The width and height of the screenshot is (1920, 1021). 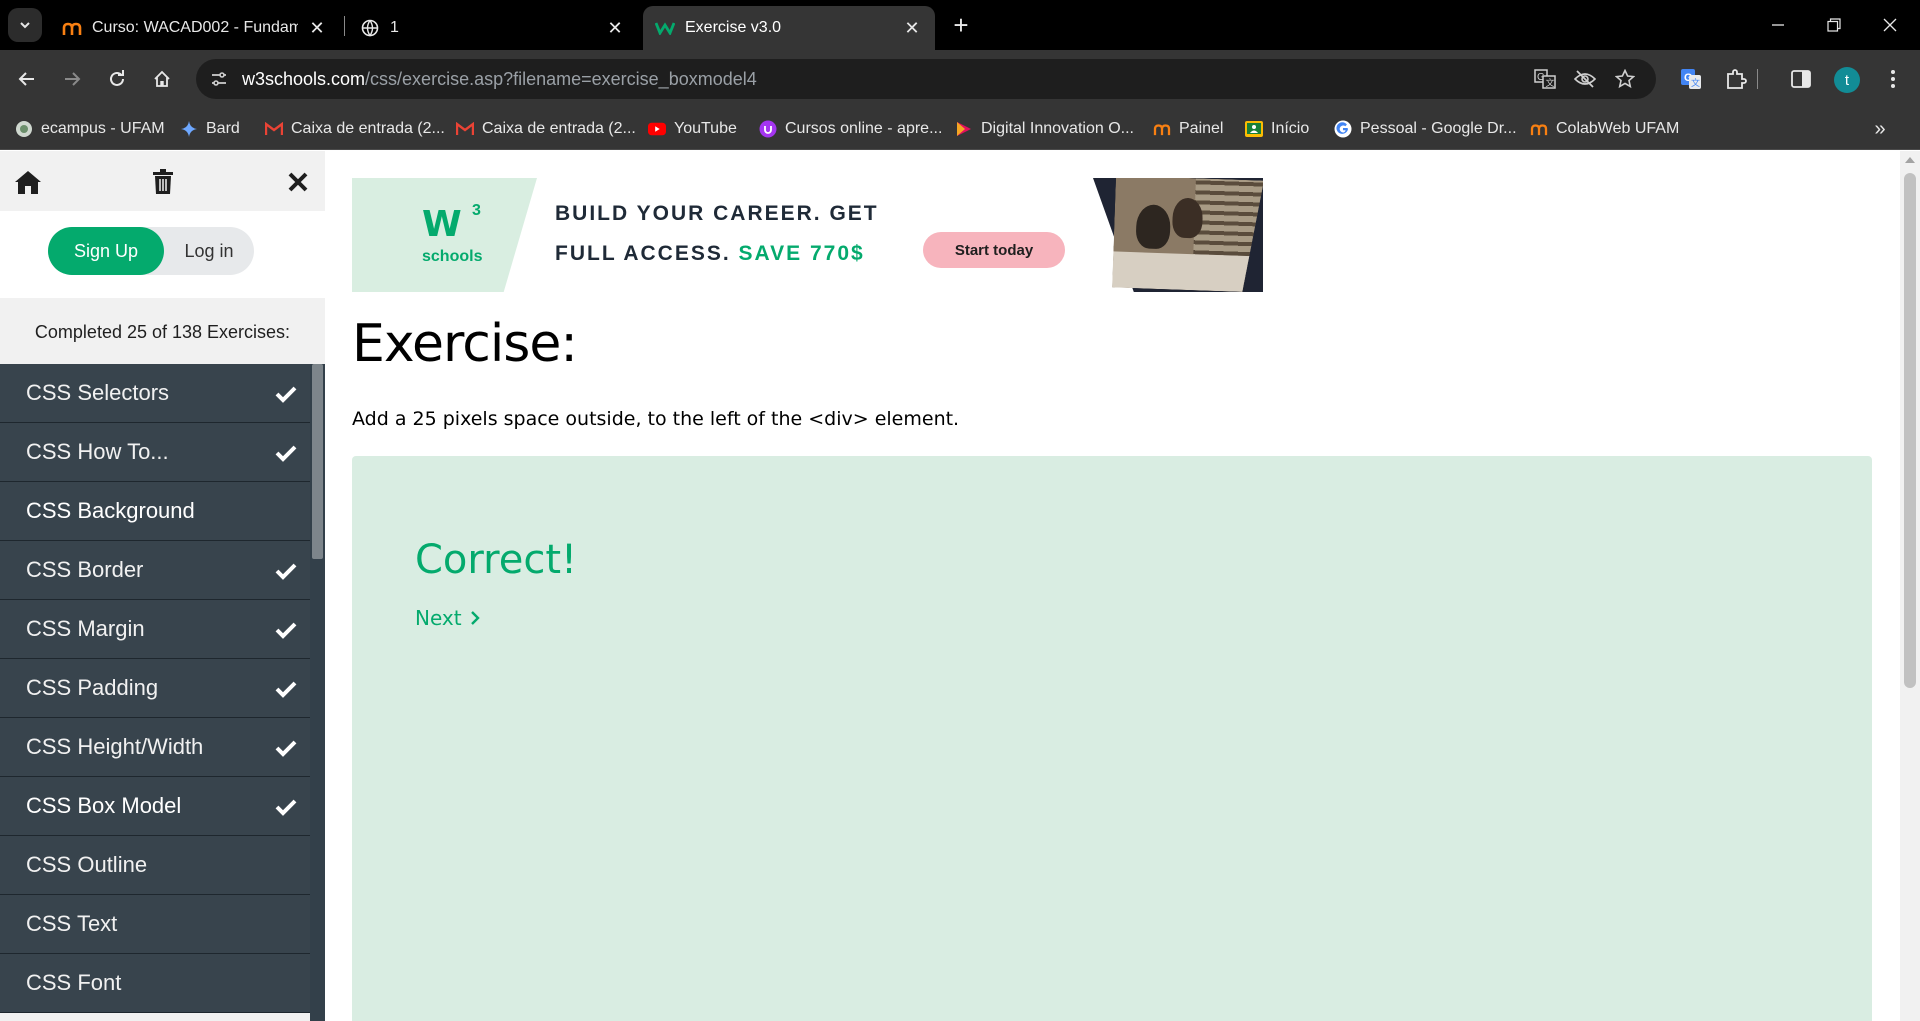 I want to click on sidebar-item-css-height-width: CSS Height/Width, so click(x=155, y=747).